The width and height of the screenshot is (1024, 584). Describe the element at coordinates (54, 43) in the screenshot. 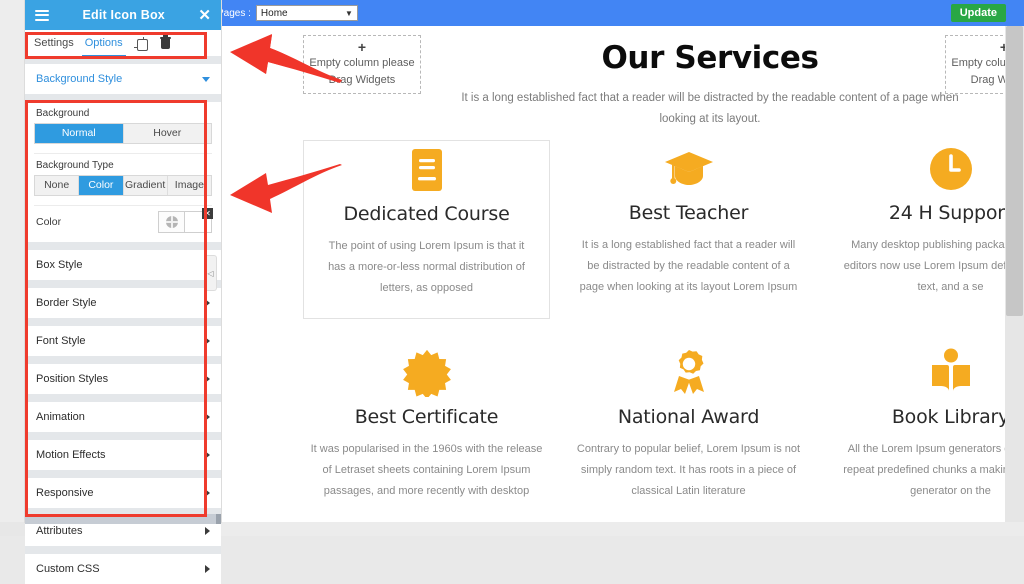

I see `tab-settings: Settings` at that location.